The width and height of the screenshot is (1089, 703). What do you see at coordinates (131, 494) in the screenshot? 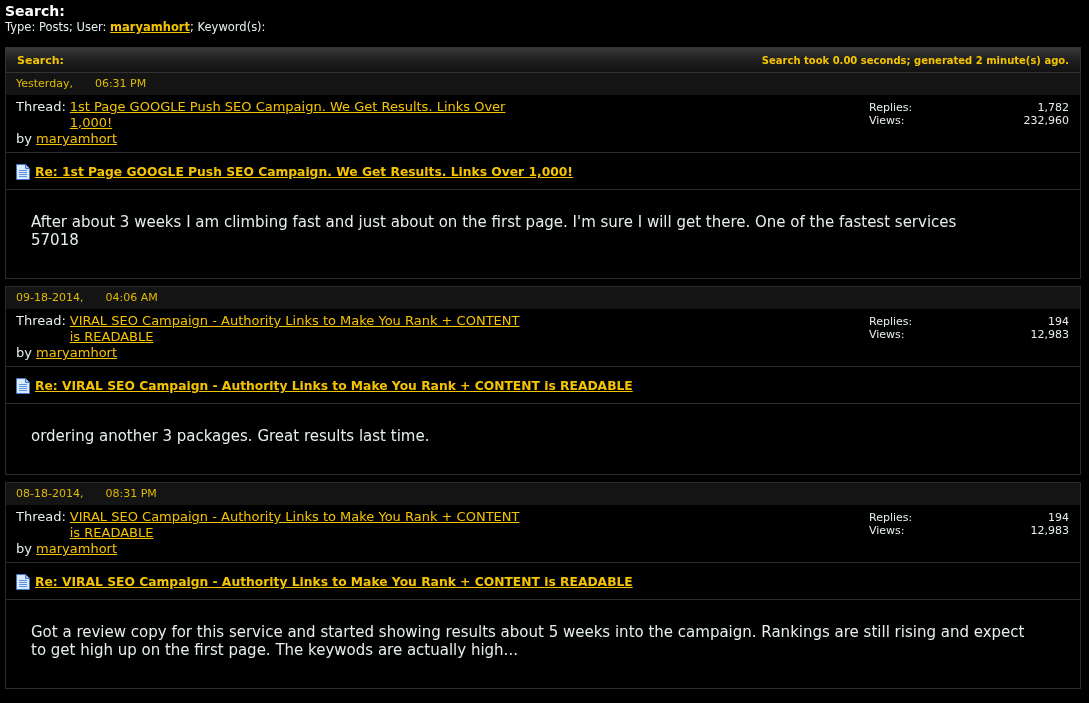
I see `post-time: 08:31 PM` at bounding box center [131, 494].